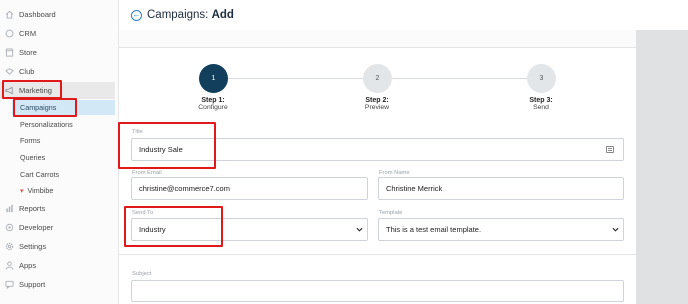 The height and width of the screenshot is (304, 688). I want to click on store-icon, so click(9, 52).